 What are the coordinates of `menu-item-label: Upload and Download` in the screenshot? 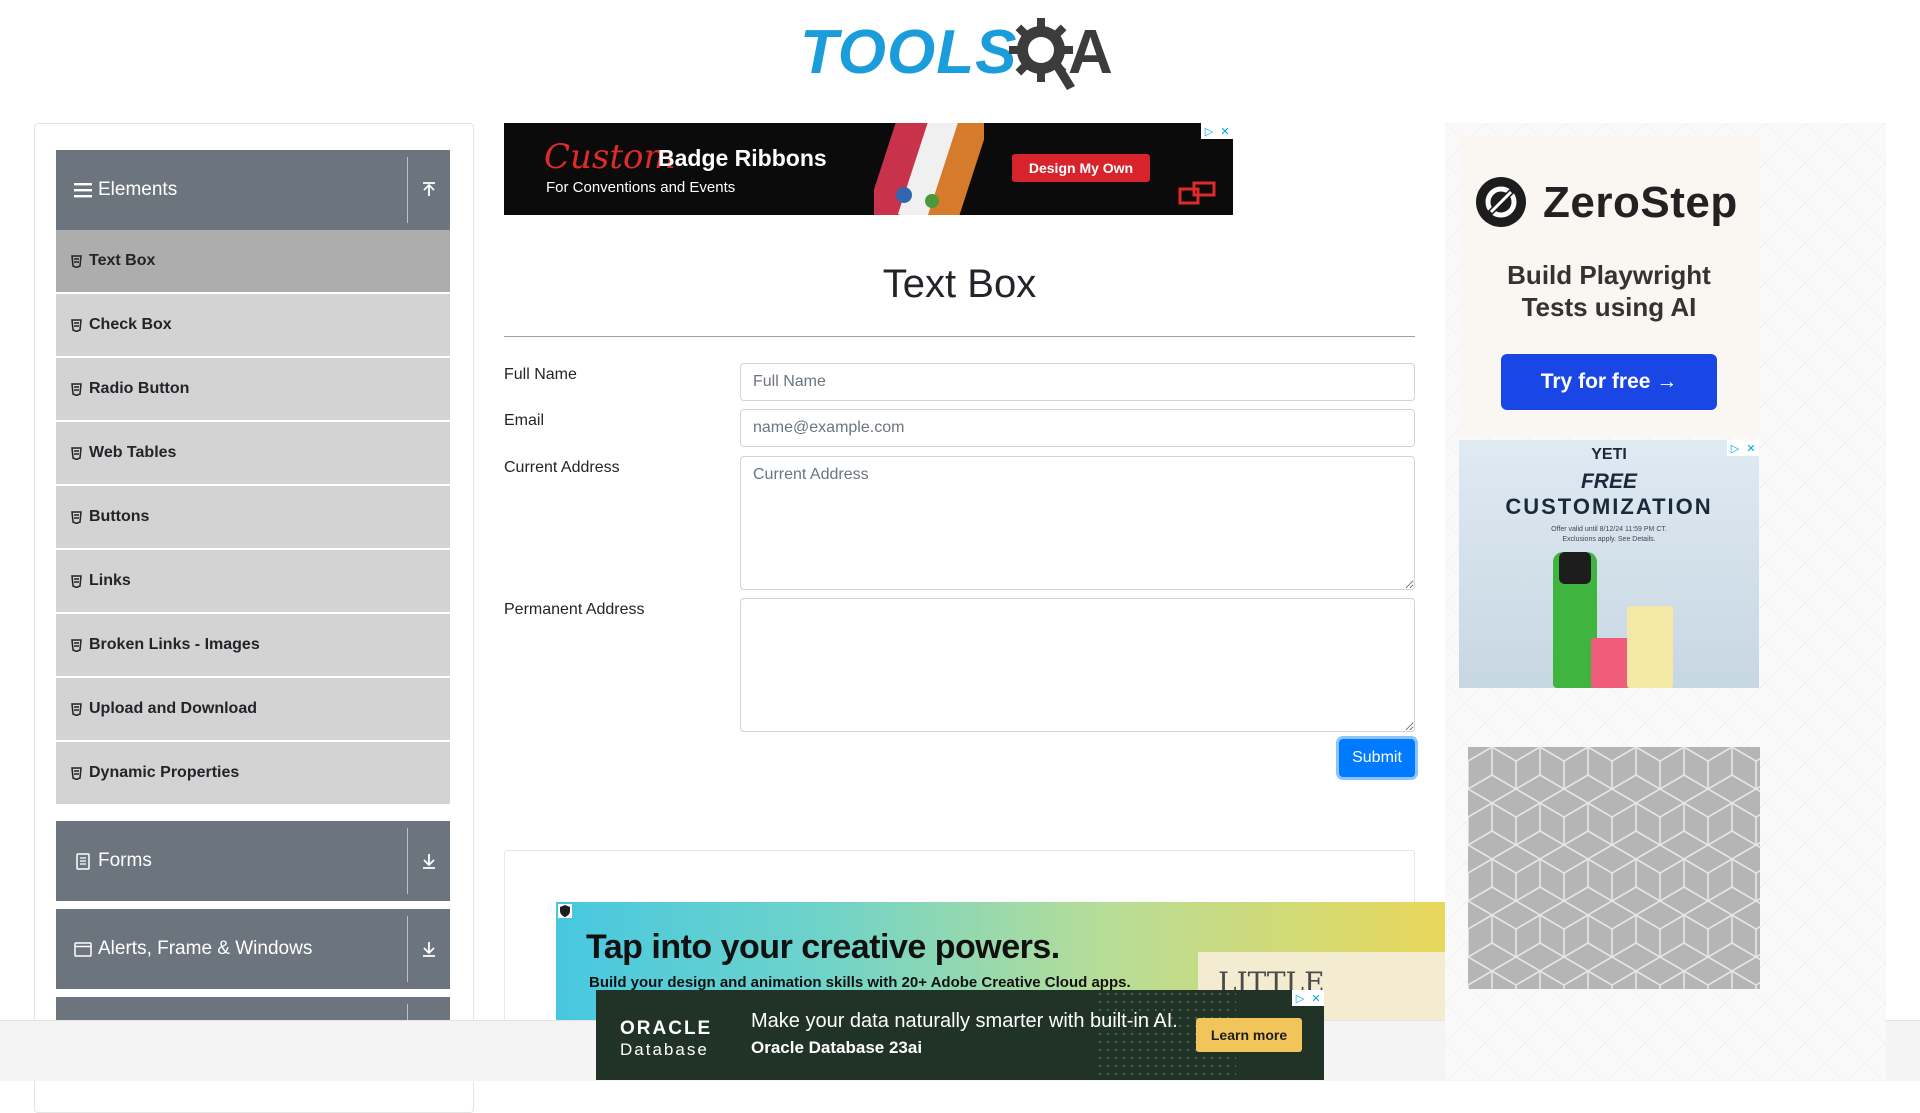 It's located at (173, 708).